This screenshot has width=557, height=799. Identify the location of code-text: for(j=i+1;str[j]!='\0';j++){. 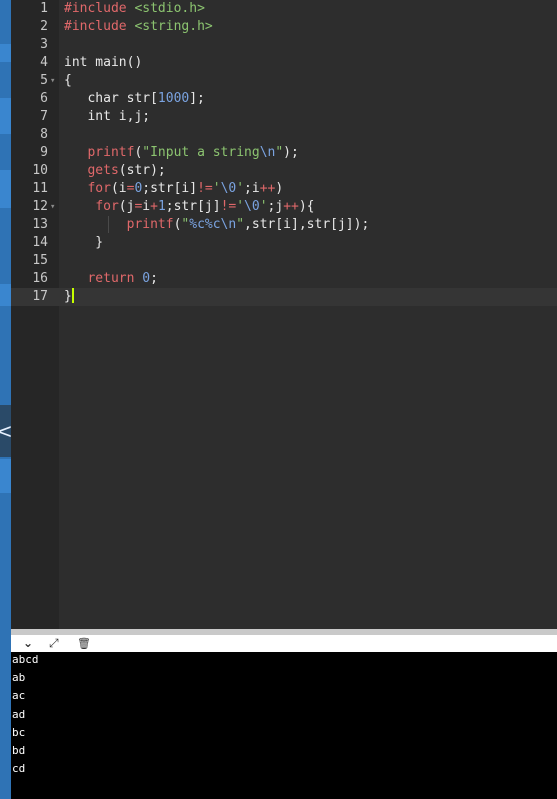
(189, 207).